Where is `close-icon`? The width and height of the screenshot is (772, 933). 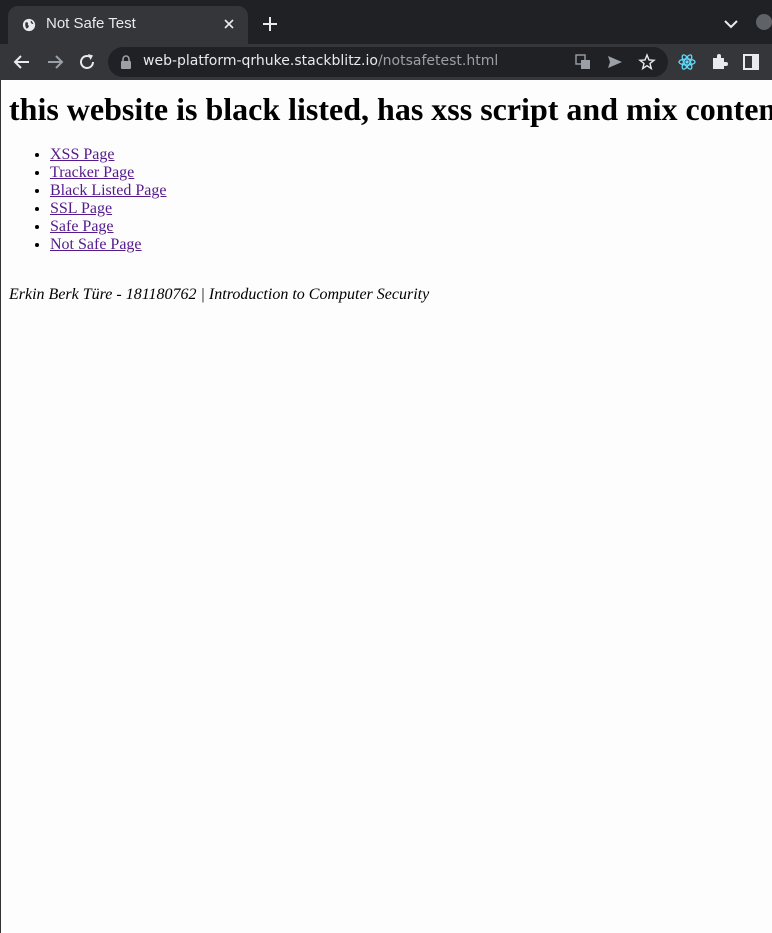 close-icon is located at coordinates (229, 24).